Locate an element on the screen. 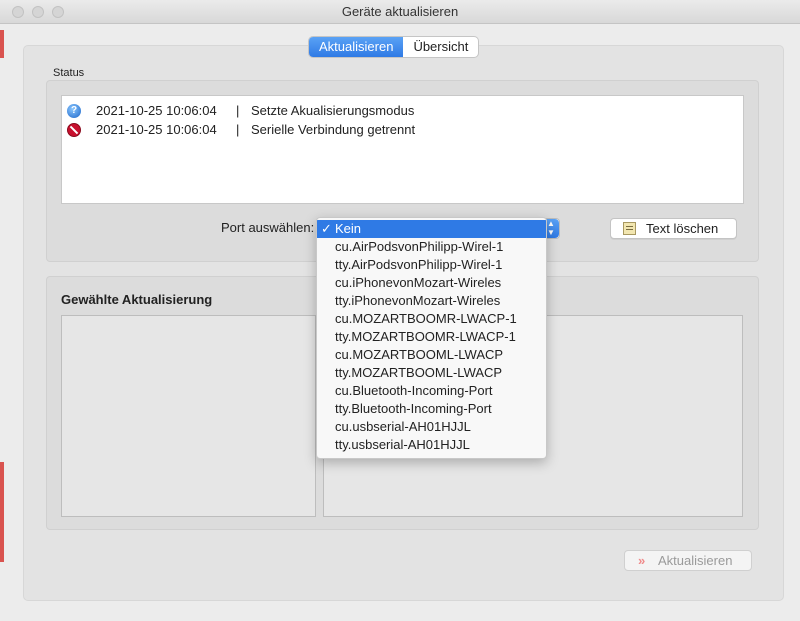 The width and height of the screenshot is (800, 621). status-label: Status is located at coordinates (69, 73).